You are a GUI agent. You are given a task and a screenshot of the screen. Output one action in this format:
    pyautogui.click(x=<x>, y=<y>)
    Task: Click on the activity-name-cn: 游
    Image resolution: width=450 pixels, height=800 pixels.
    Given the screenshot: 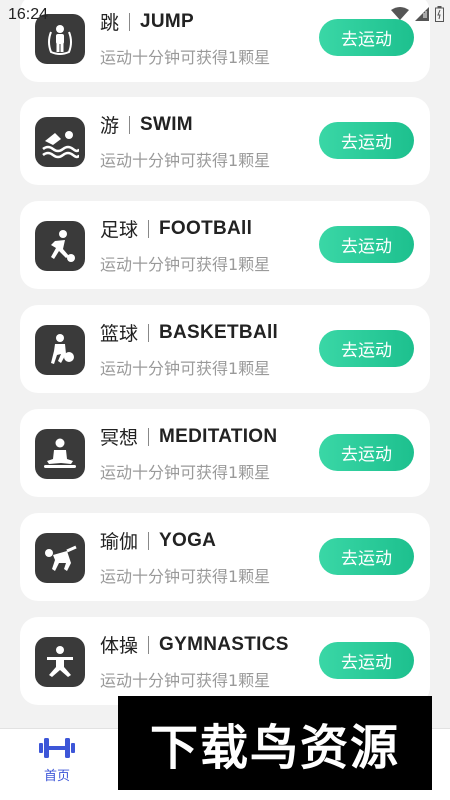 What is the action you would take?
    pyautogui.click(x=110, y=126)
    